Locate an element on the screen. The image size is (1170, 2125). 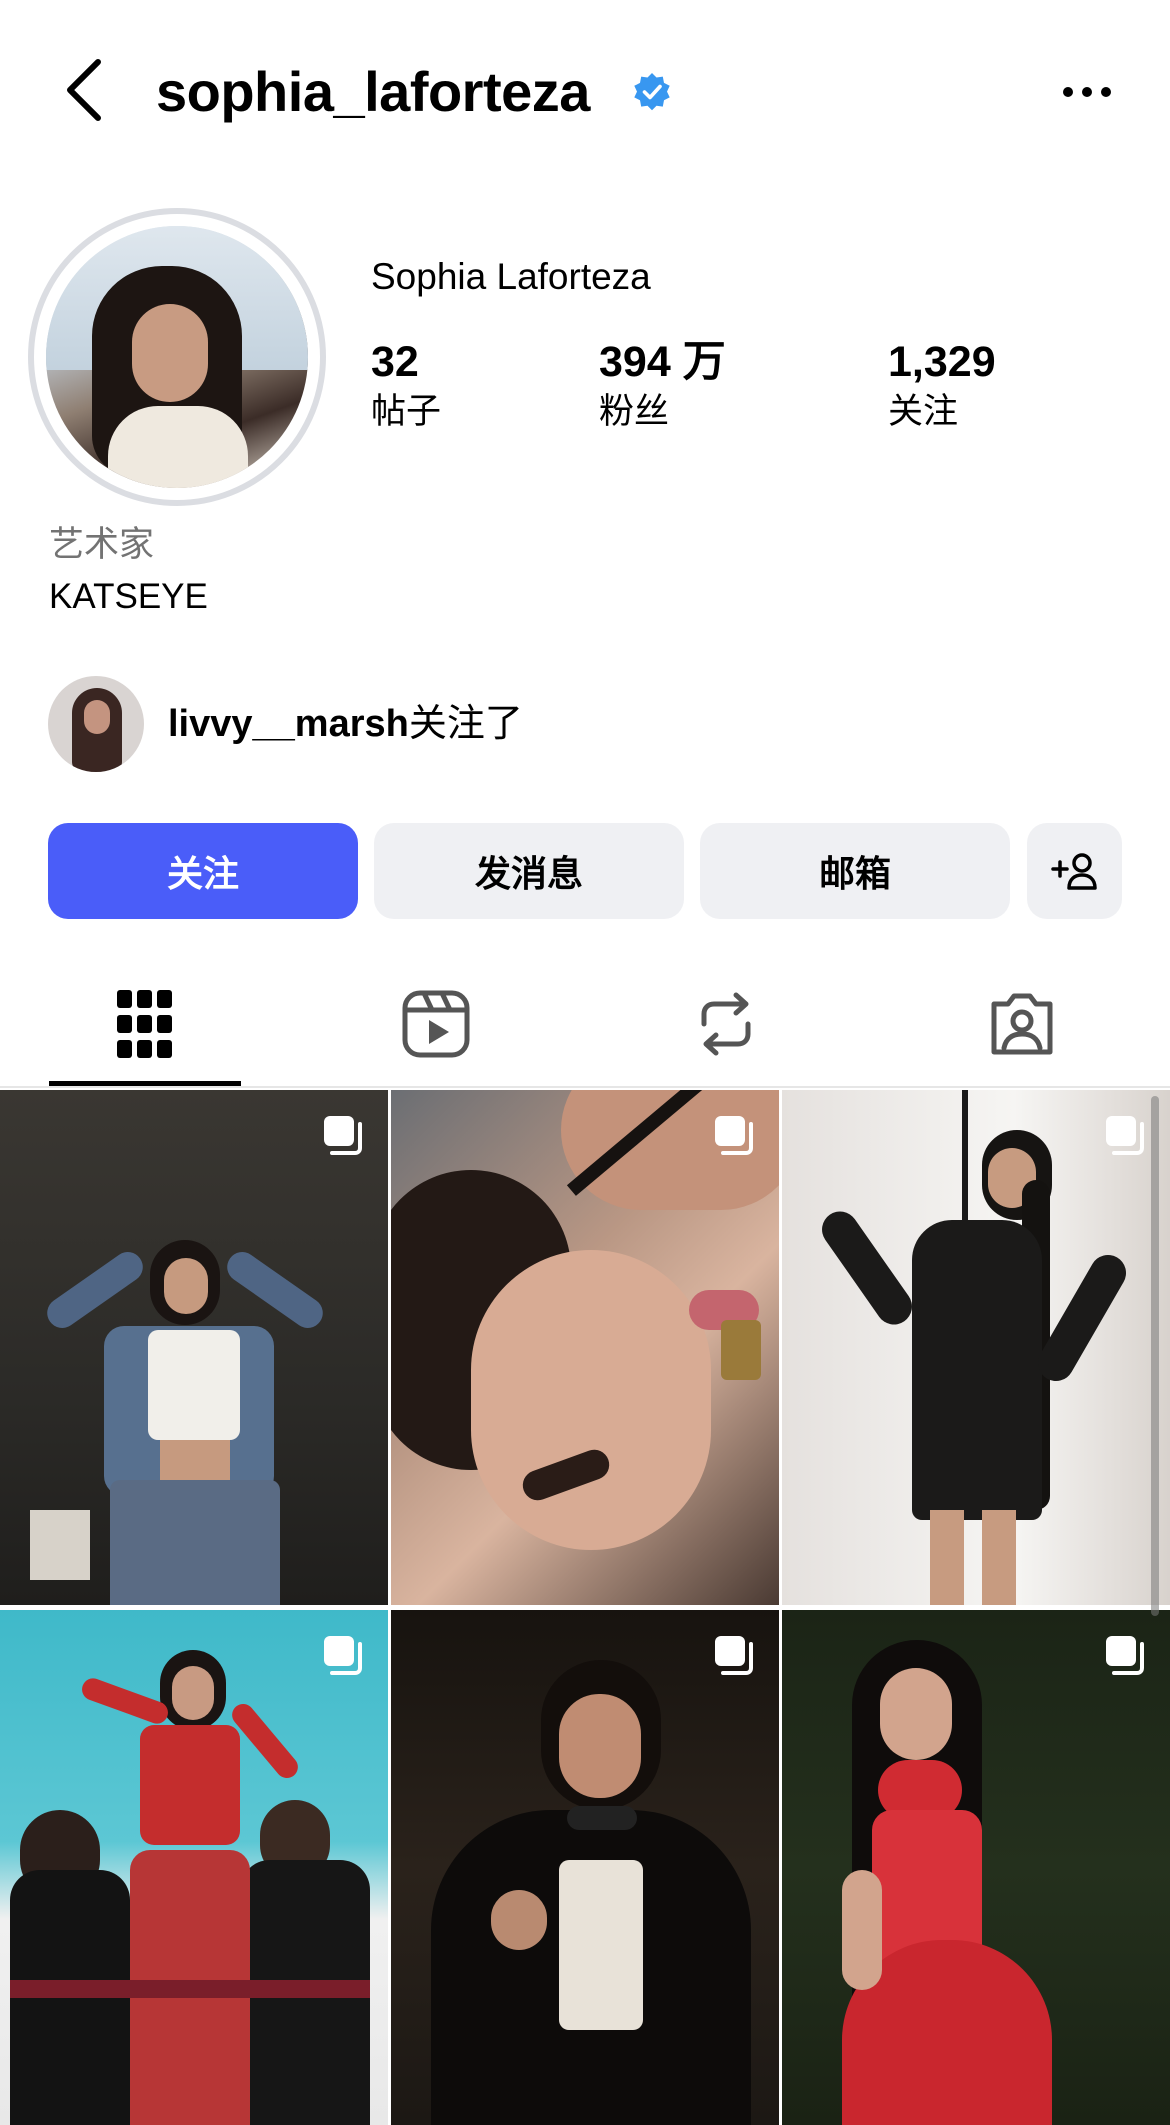
stat-followers-count: 394 万 is located at coordinates (662, 362).